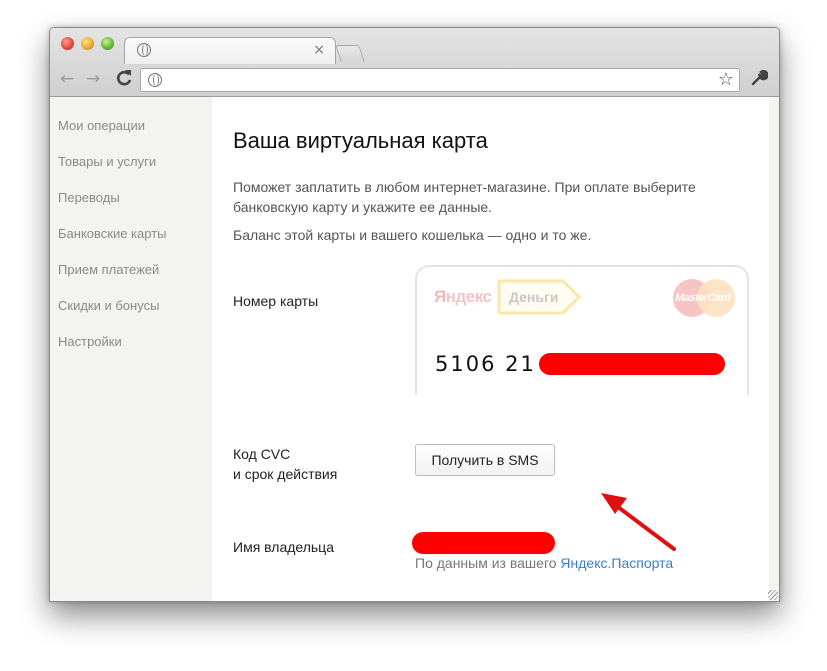 The image size is (827, 671). I want to click on bookmark-star-icon: ☆, so click(726, 79).